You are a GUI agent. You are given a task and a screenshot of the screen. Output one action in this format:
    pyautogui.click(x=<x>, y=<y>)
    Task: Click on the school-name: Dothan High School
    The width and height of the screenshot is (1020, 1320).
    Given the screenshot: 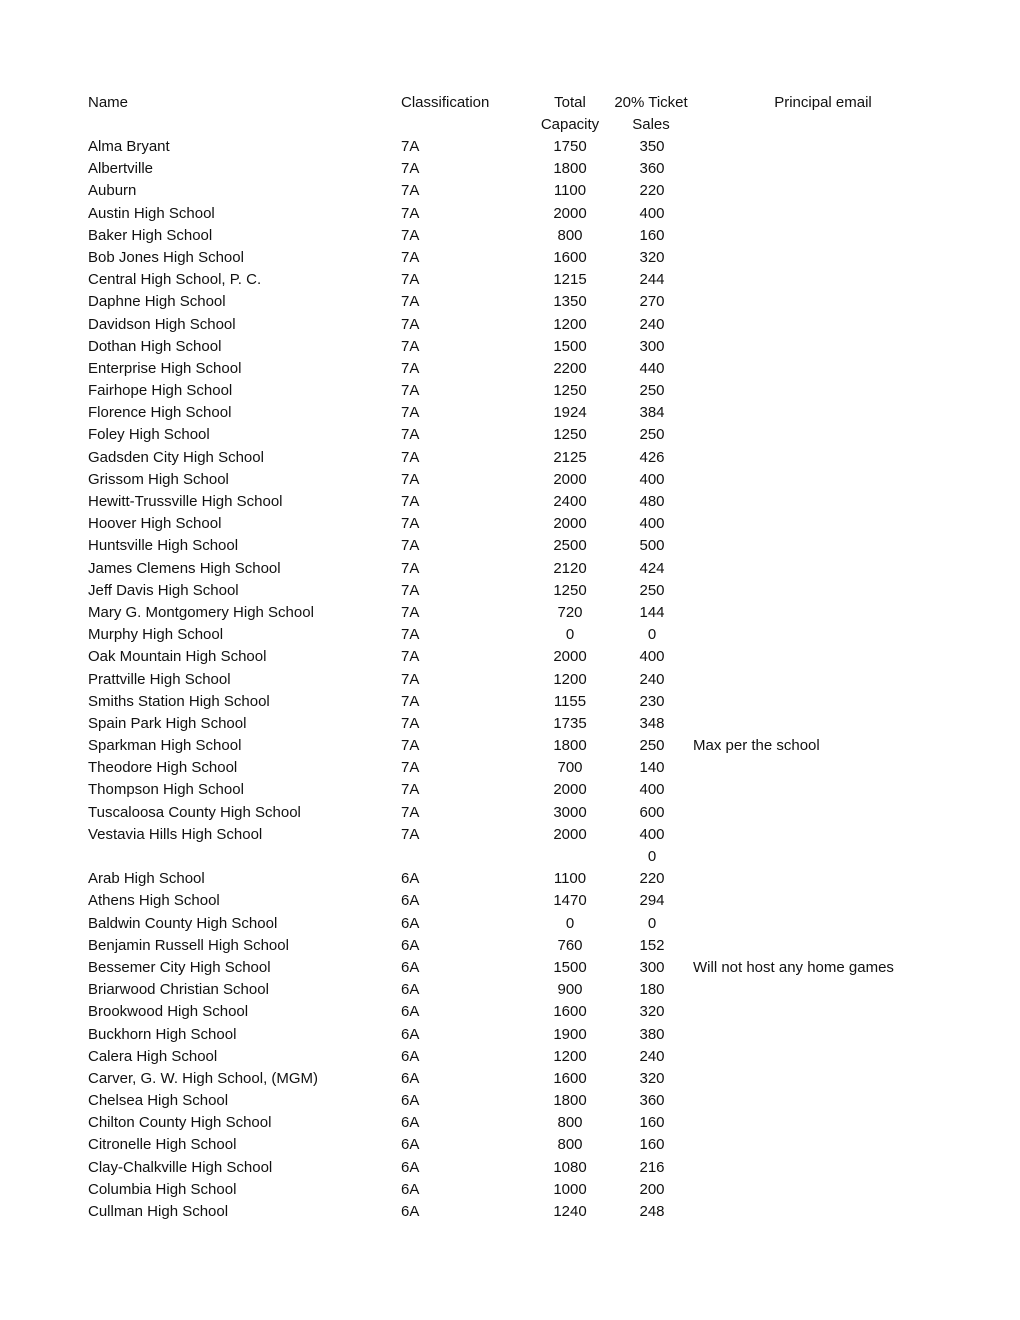 What is the action you would take?
    pyautogui.click(x=155, y=346)
    